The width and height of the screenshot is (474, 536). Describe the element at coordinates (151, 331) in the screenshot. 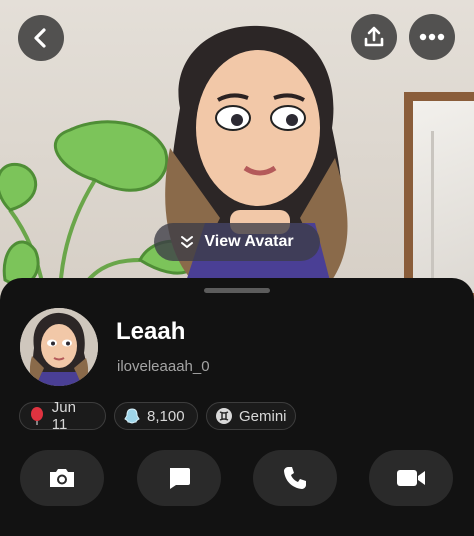

I see `display-name: Leaah` at that location.